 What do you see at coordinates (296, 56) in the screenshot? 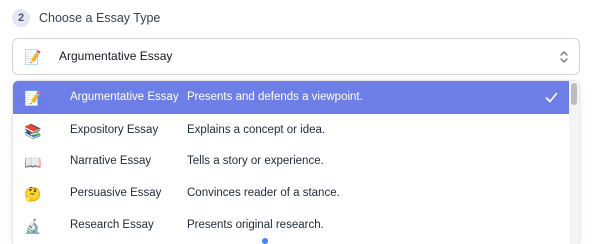
I see `essay-type-select: 📝 Argumentative Essay` at bounding box center [296, 56].